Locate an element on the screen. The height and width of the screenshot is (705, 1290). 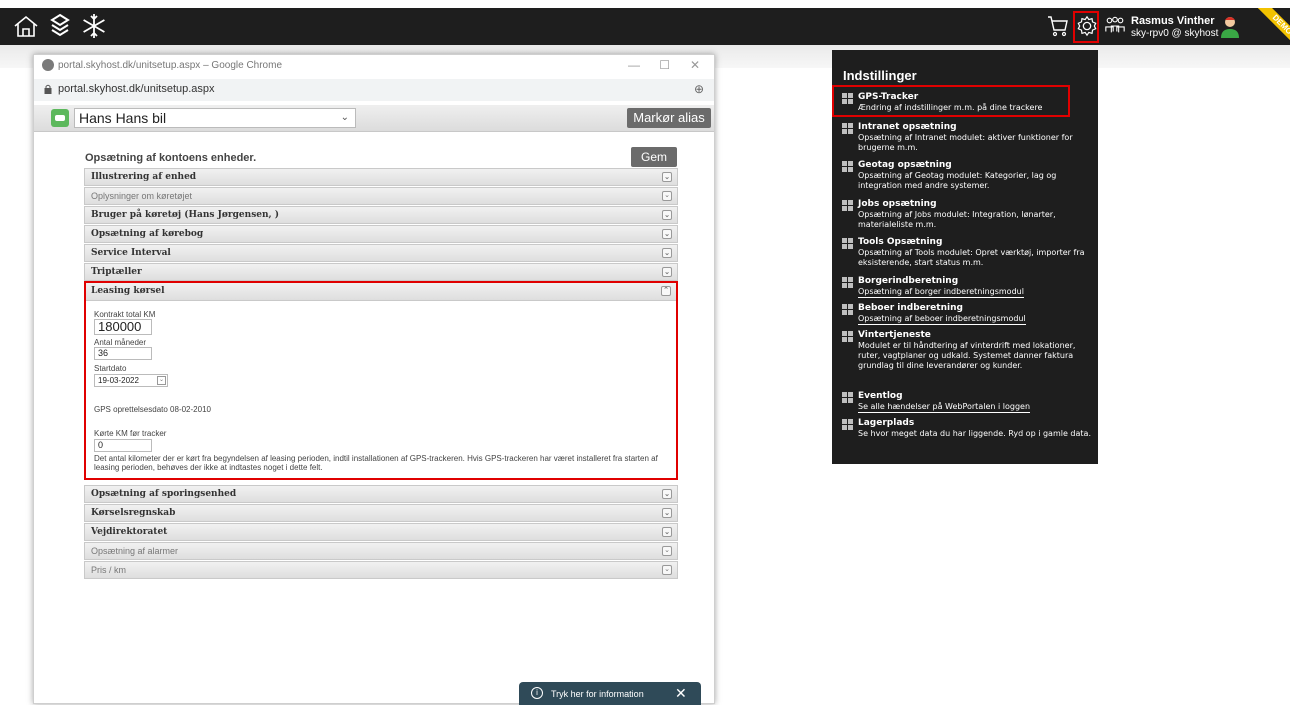
info-pill: i Tryk her for information ✕ is located at coordinates (610, 693).